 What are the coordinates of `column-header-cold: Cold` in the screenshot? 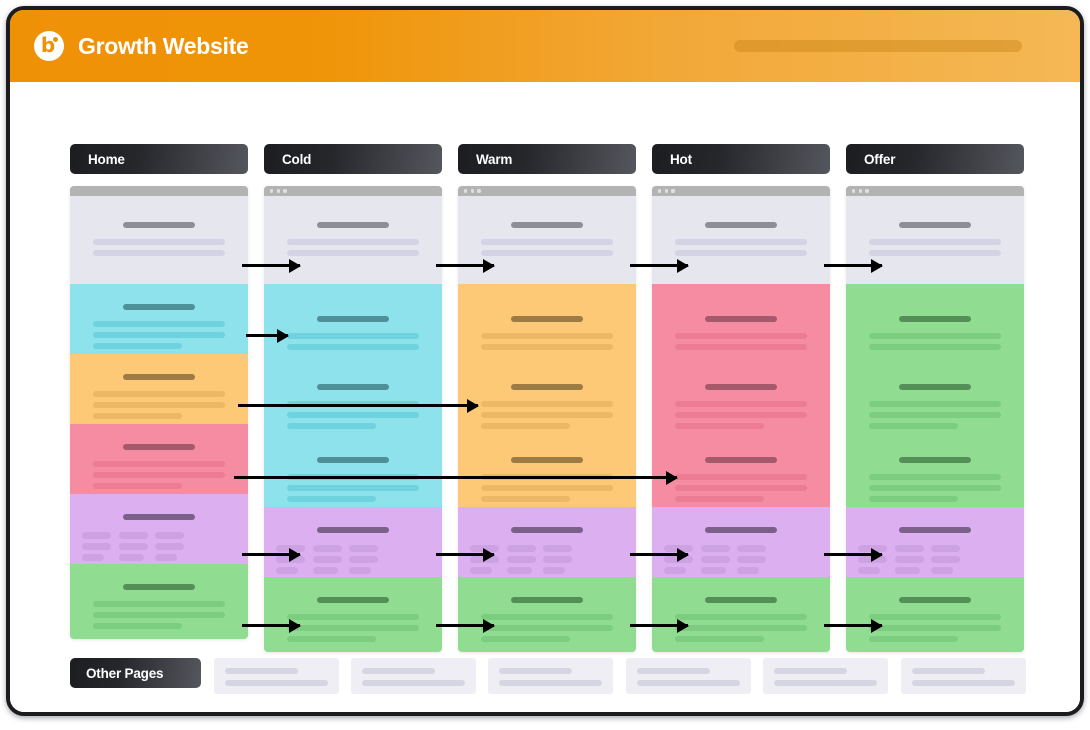 It's located at (353, 159).